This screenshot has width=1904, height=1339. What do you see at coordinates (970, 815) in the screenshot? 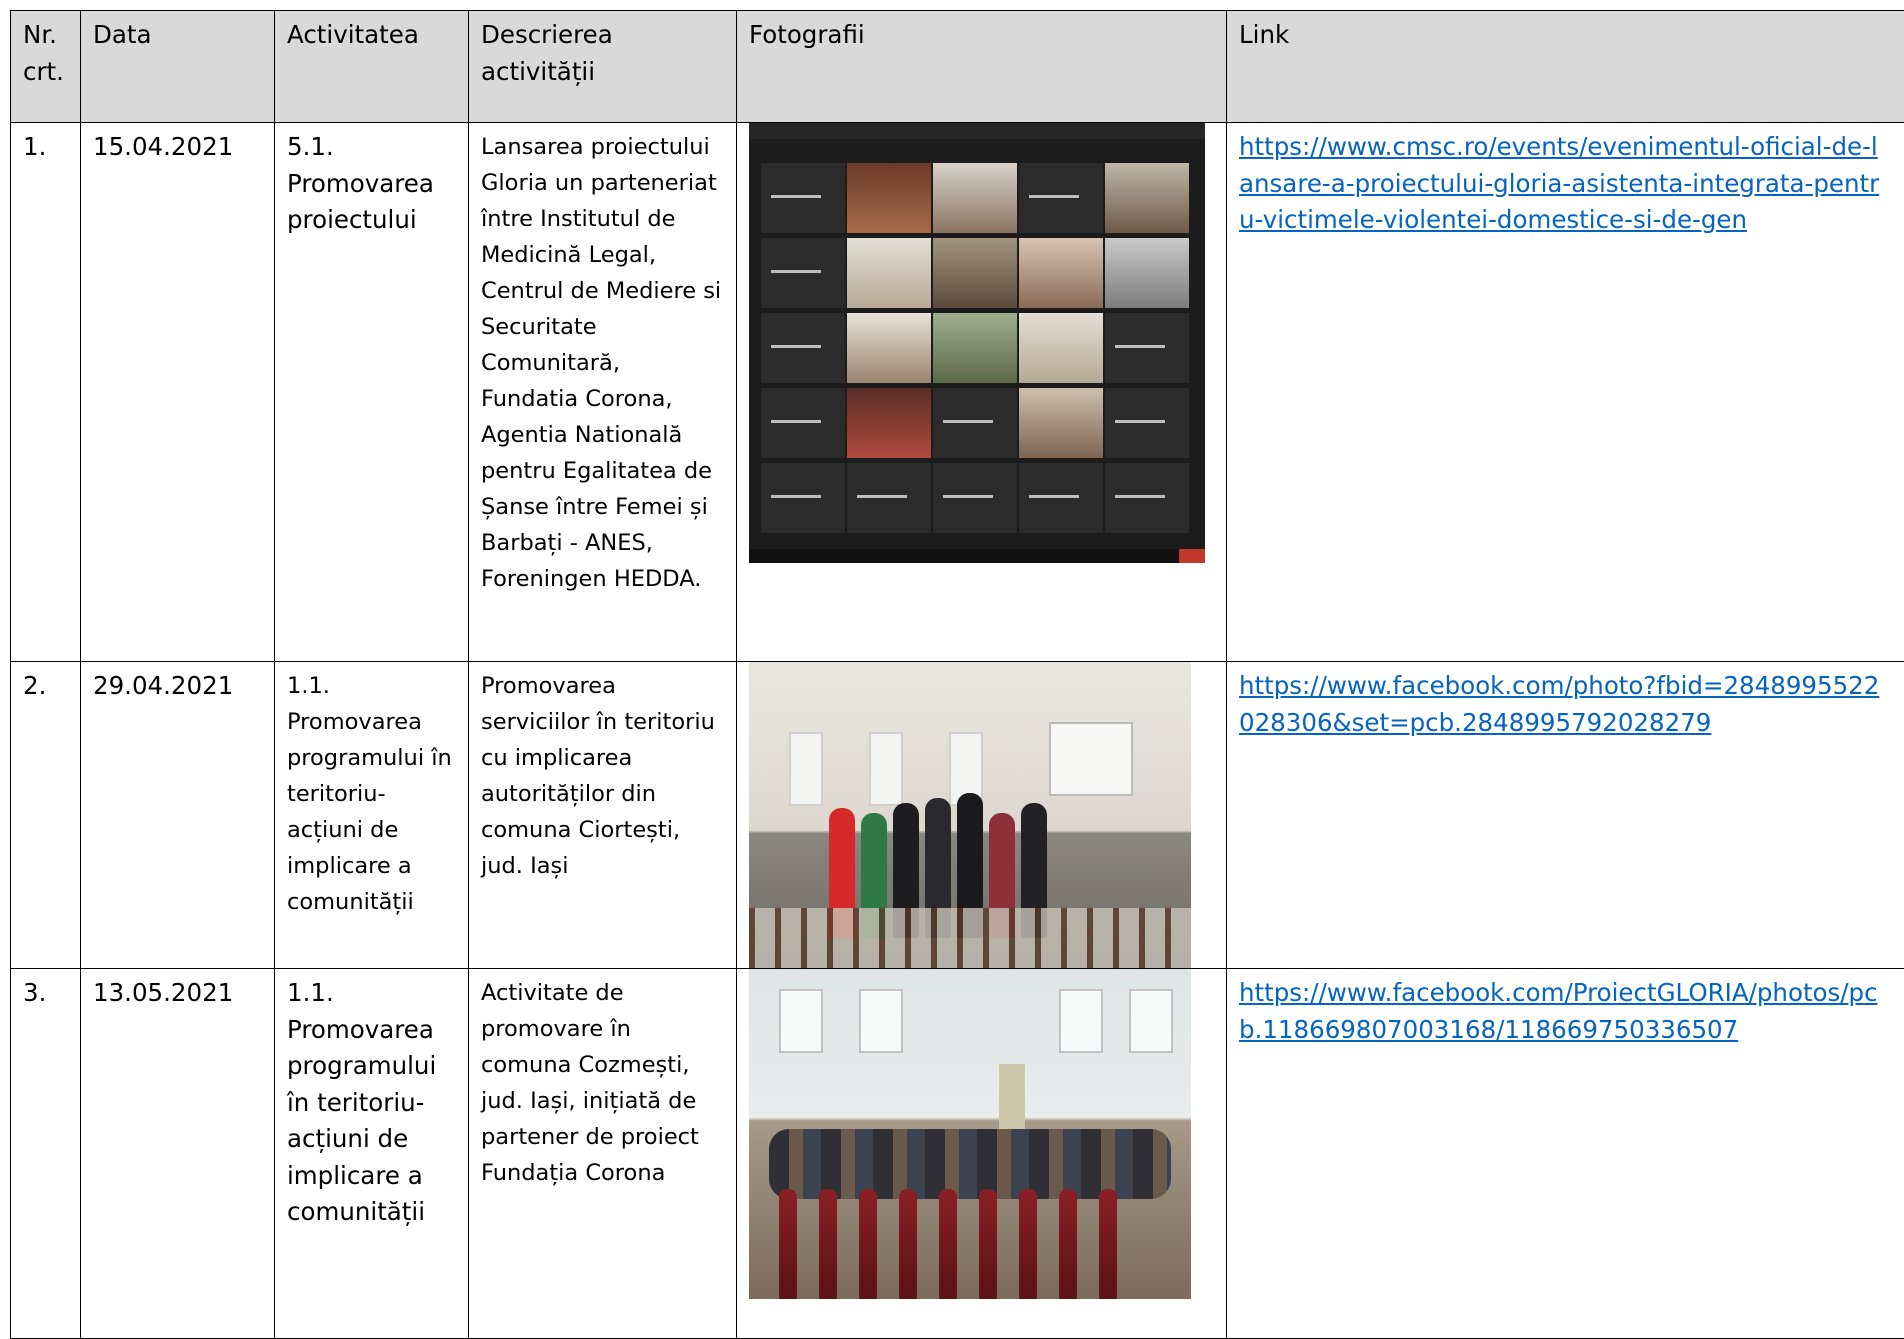
I see `group-photo` at bounding box center [970, 815].